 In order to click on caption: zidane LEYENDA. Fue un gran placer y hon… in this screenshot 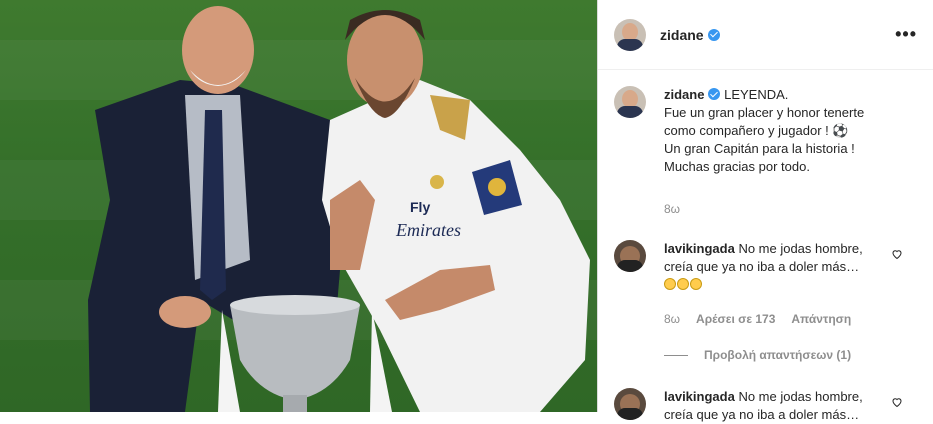, I will do `click(765, 131)`.